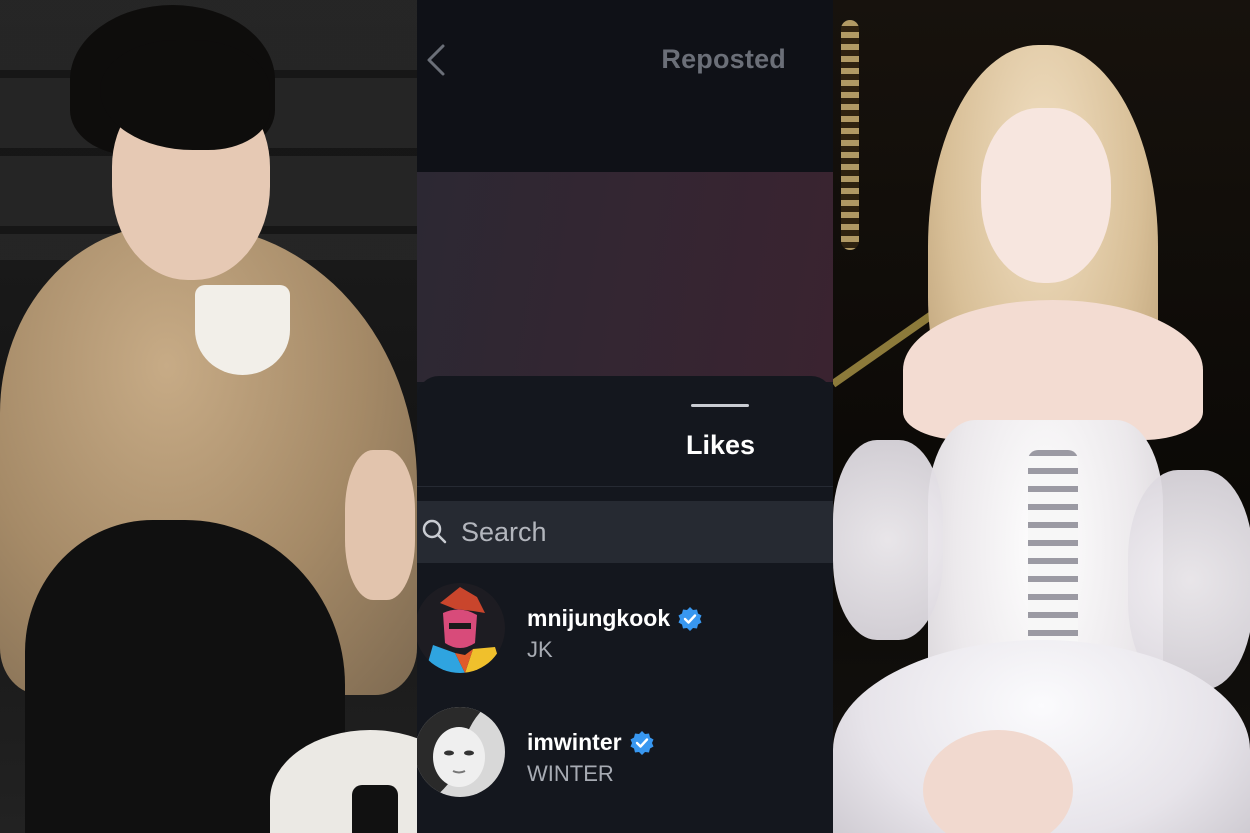  Describe the element at coordinates (570, 773) in the screenshot. I see `full-name: WINTER` at that location.